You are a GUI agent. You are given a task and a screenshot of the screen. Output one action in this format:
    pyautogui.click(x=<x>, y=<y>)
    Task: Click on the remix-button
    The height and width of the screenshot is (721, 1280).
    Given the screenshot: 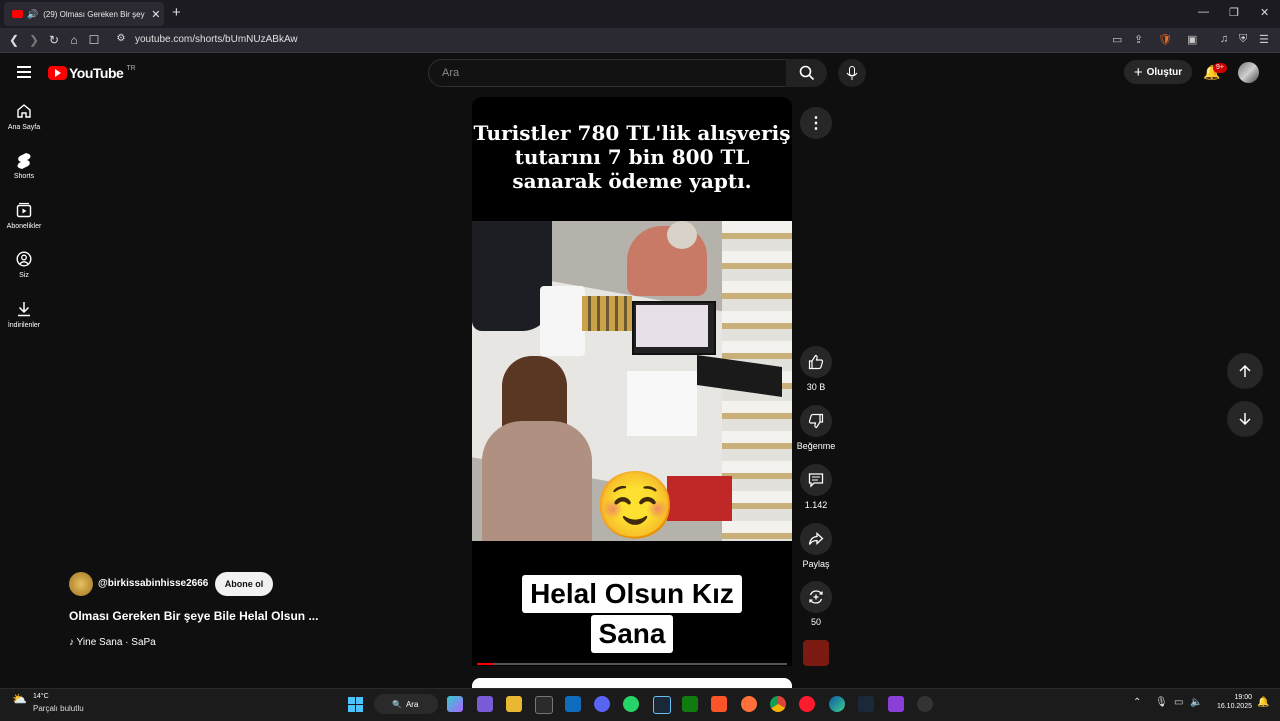 What is the action you would take?
    pyautogui.click(x=816, y=597)
    